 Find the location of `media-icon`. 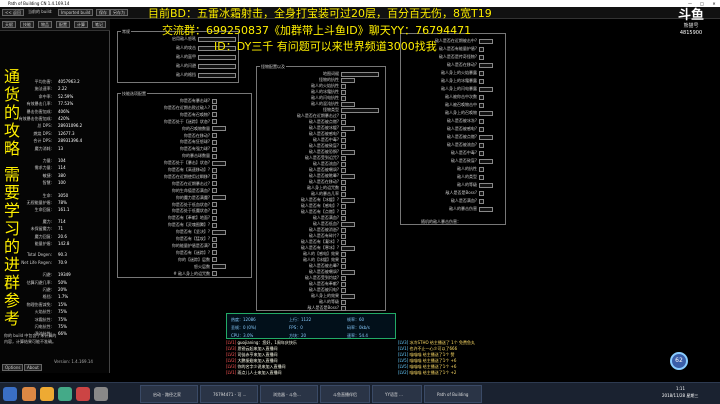

media-icon is located at coordinates (101, 394).